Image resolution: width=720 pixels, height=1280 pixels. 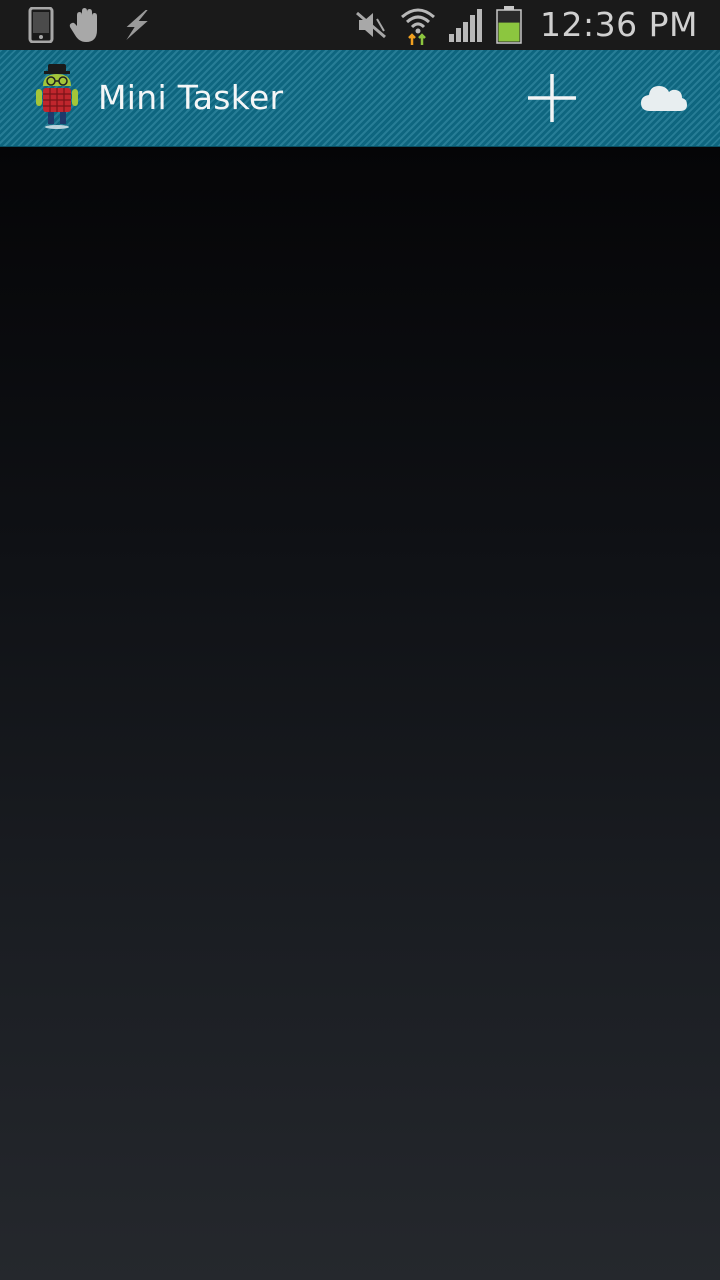 What do you see at coordinates (191, 97) in the screenshot?
I see `app-title: Mini Tasker` at bounding box center [191, 97].